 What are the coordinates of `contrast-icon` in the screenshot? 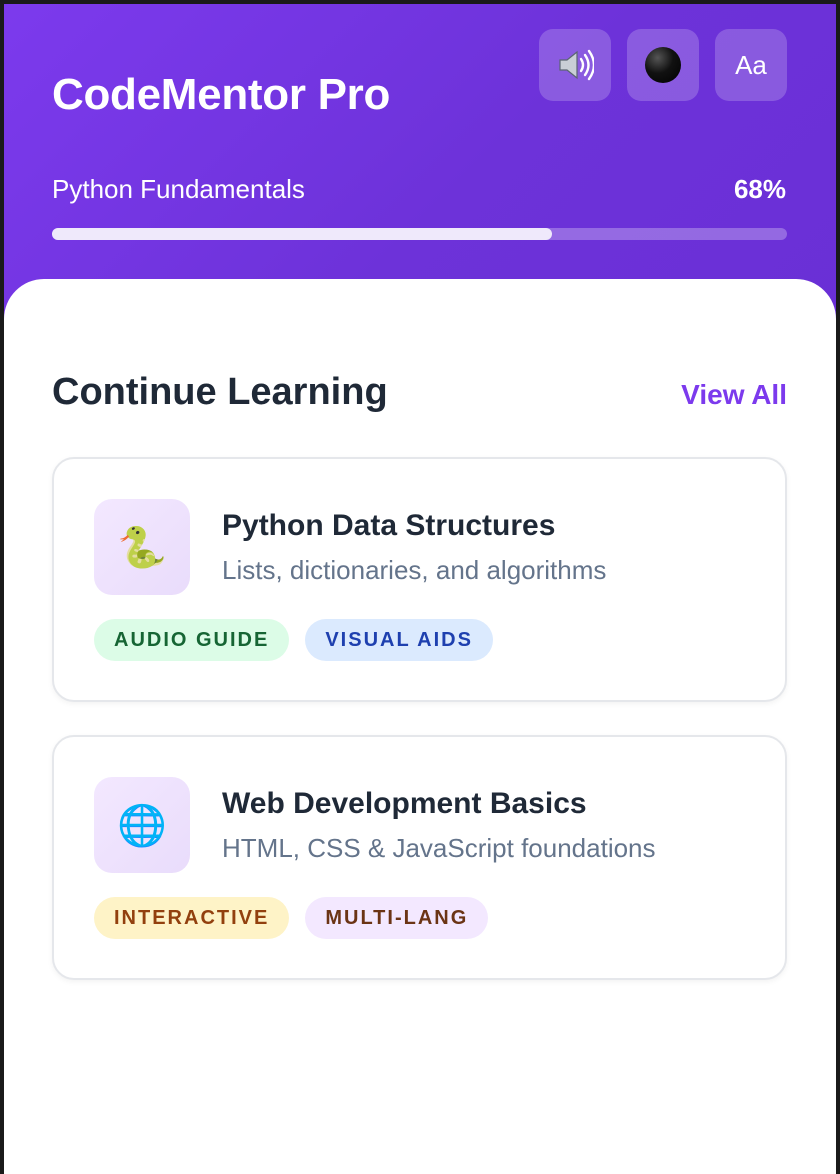 It's located at (663, 65).